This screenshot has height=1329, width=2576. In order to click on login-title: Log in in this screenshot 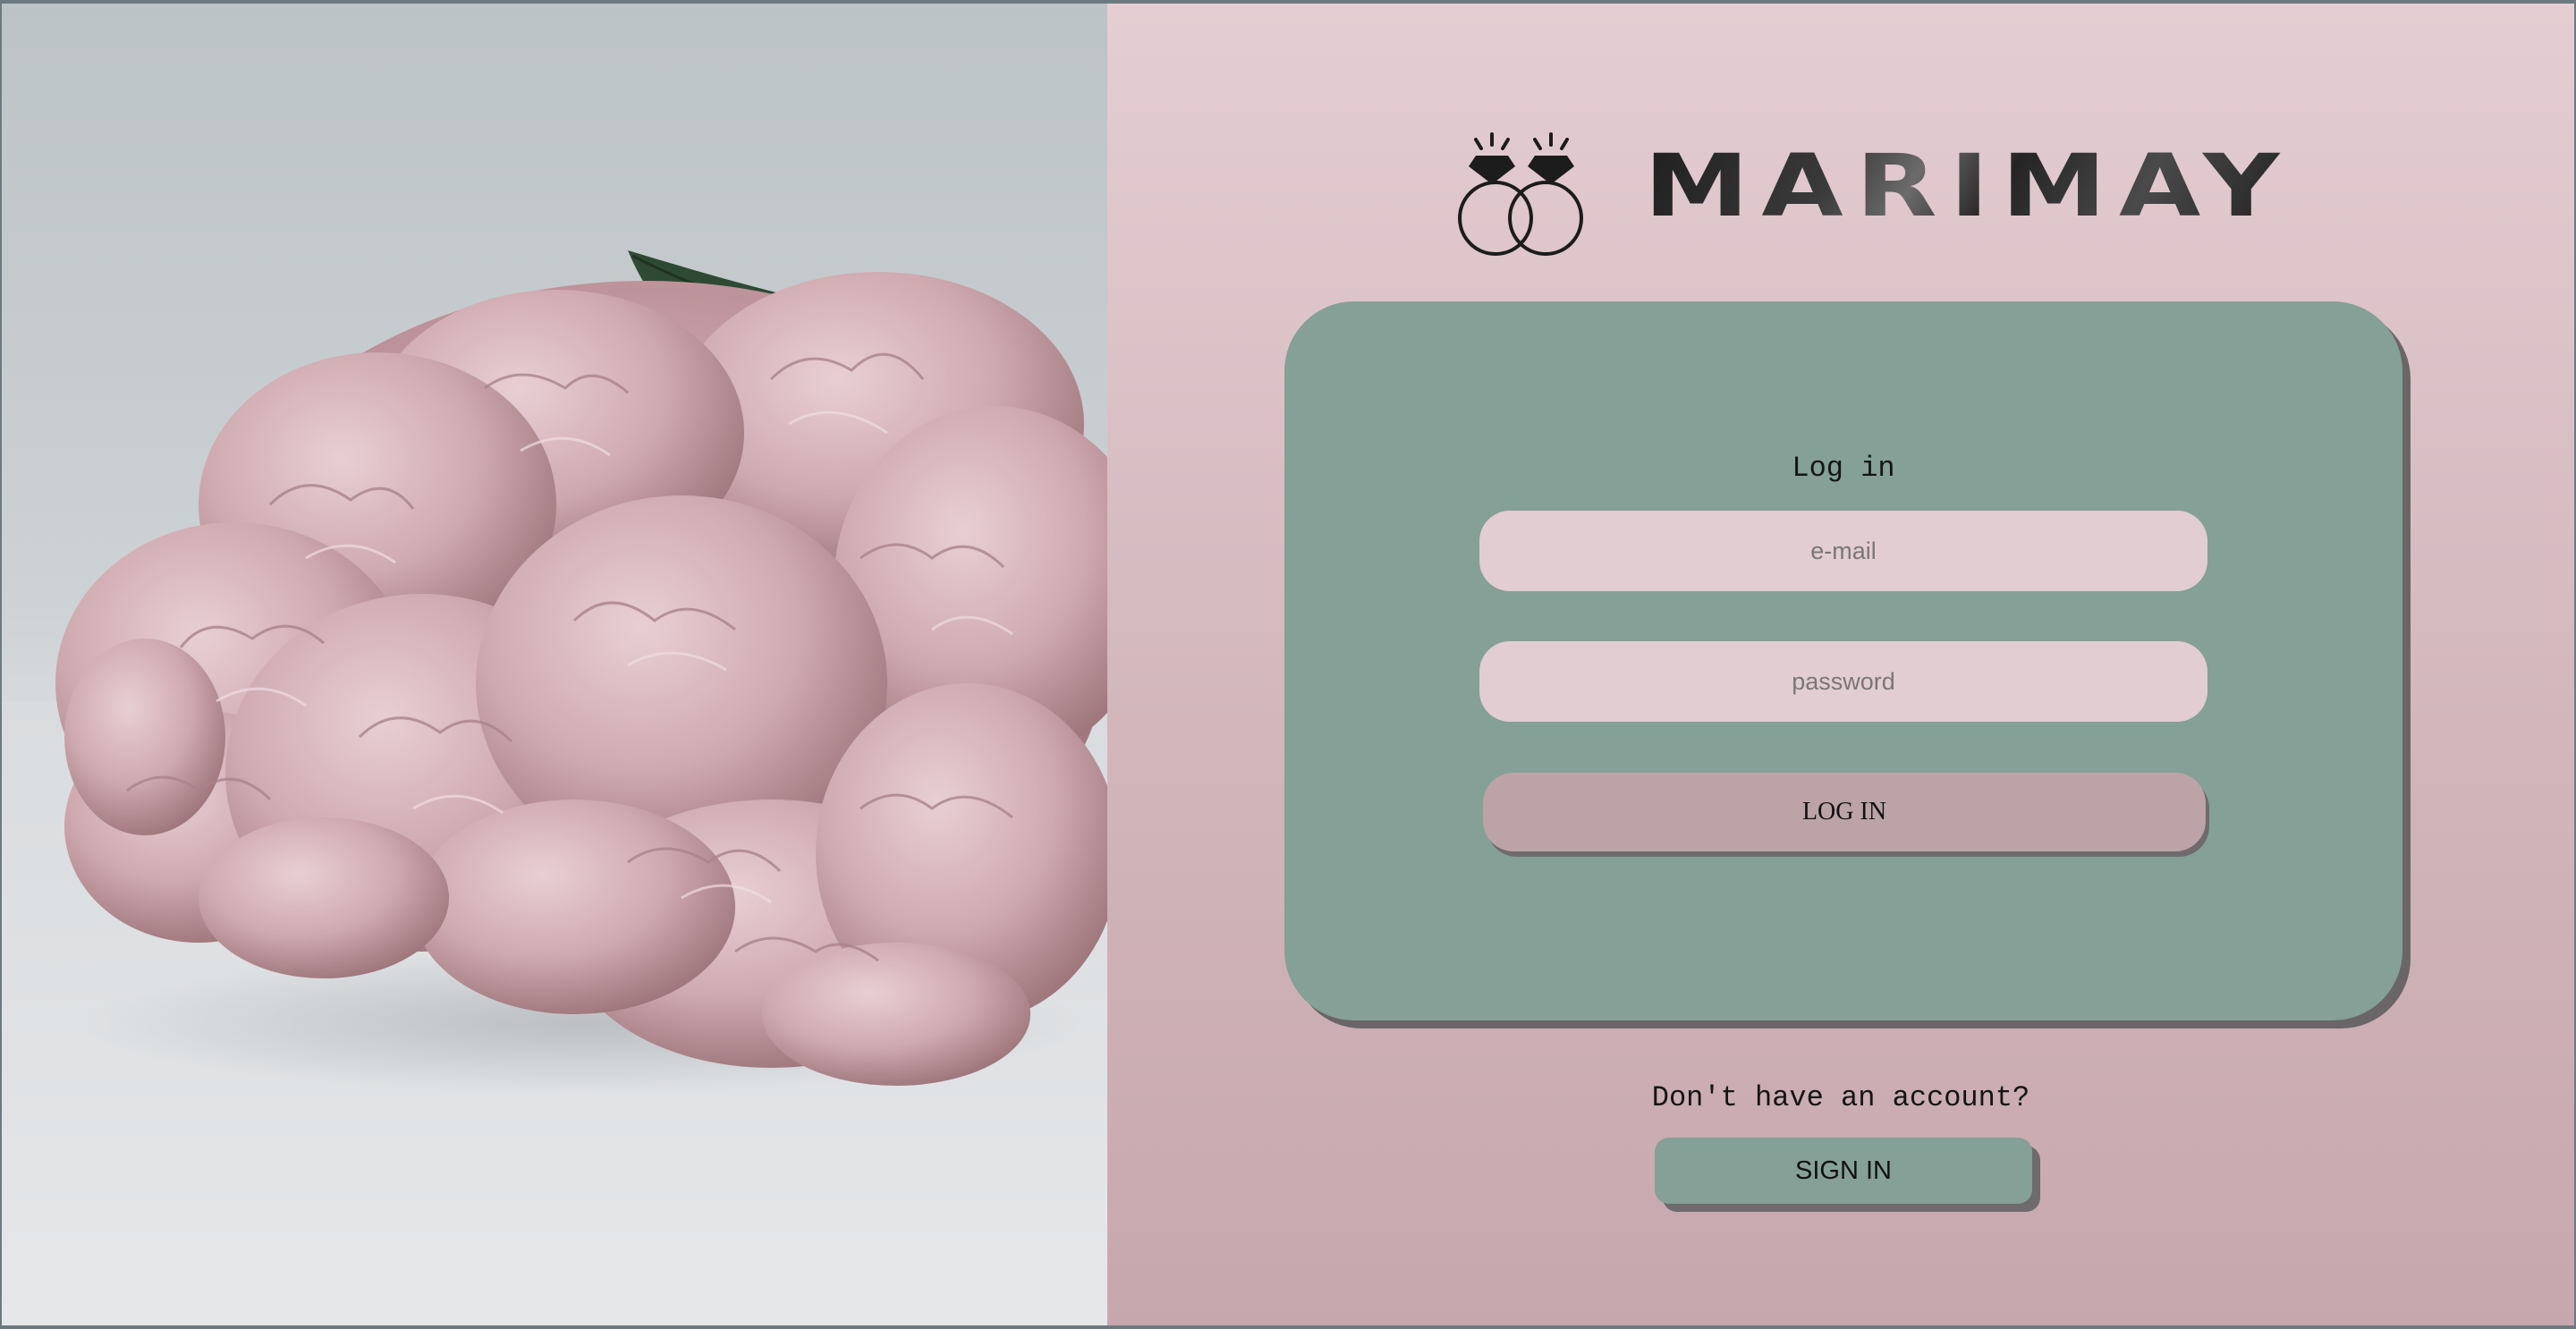, I will do `click(1843, 468)`.